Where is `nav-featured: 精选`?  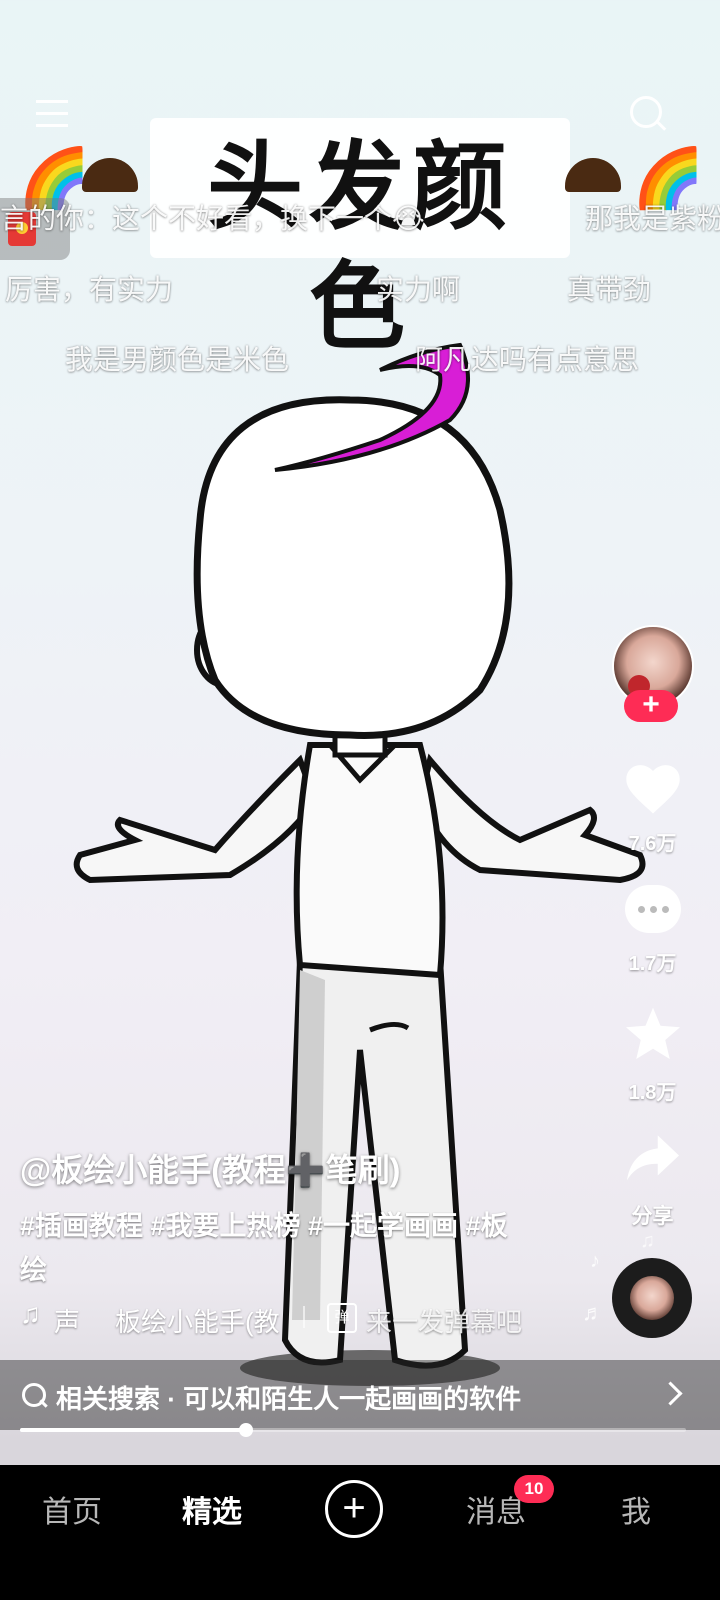
nav-featured: 精选 is located at coordinates (212, 1509).